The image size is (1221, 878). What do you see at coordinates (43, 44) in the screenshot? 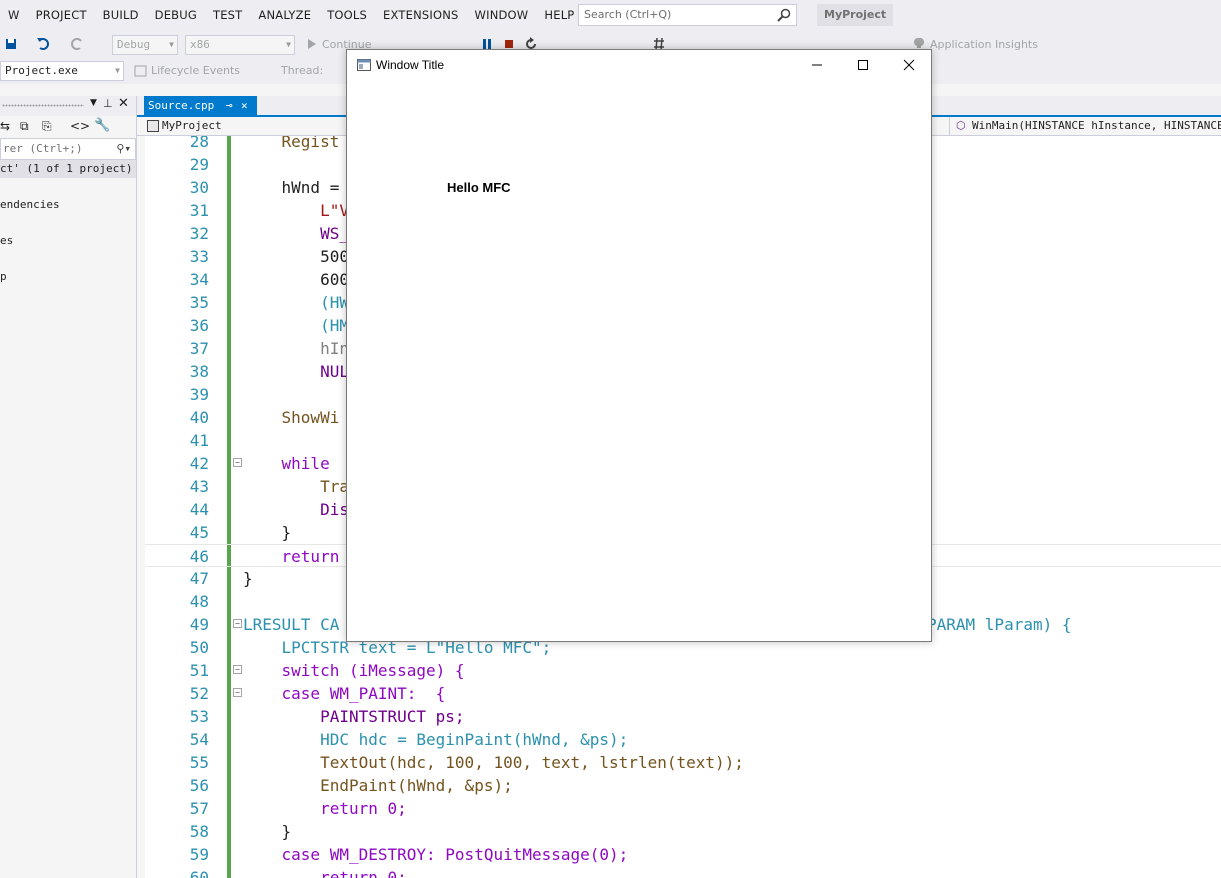
I see `undo-icon` at bounding box center [43, 44].